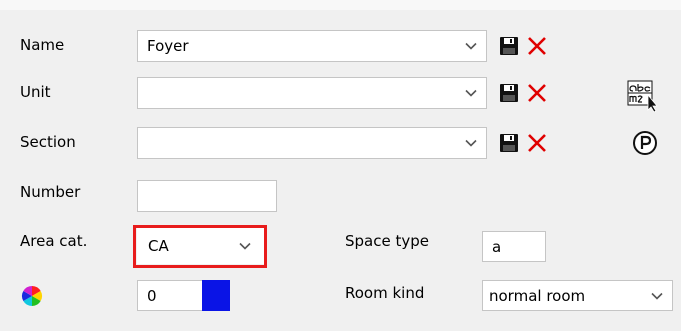  I want to click on unit-combobox, so click(312, 93).